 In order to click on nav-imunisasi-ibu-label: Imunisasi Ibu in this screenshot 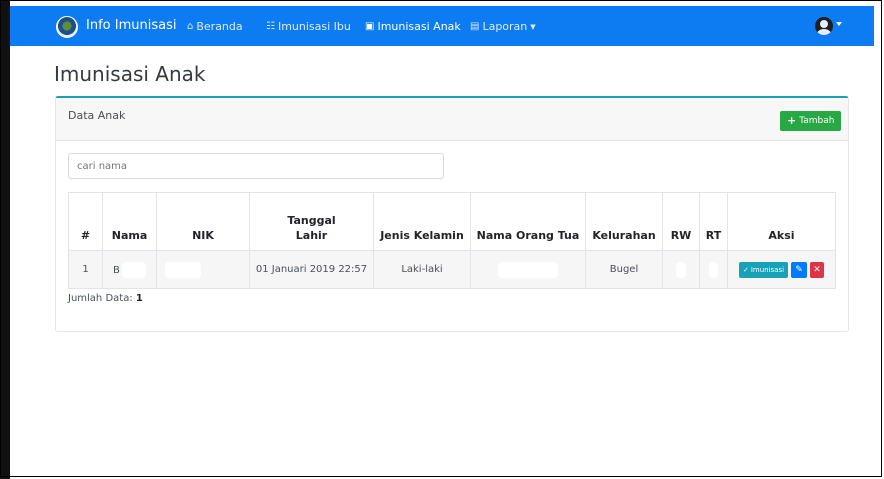, I will do `click(314, 26)`.